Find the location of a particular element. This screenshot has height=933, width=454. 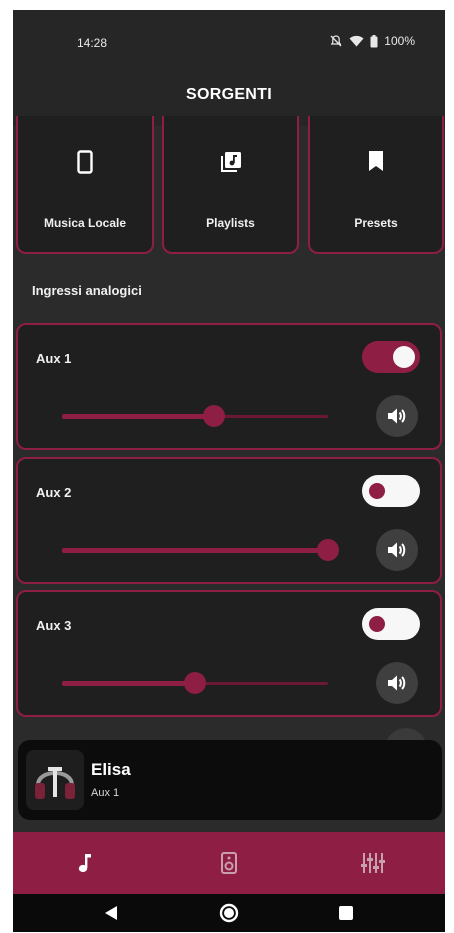

source-tile-label: Presets is located at coordinates (376, 223).